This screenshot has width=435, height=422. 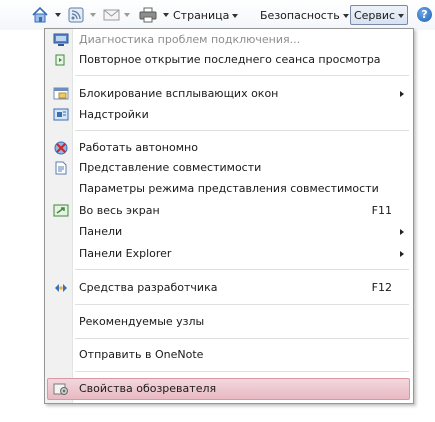 What do you see at coordinates (228, 322) in the screenshot?
I see `menu-item-suggested-sites: Рекомендуемые узлы` at bounding box center [228, 322].